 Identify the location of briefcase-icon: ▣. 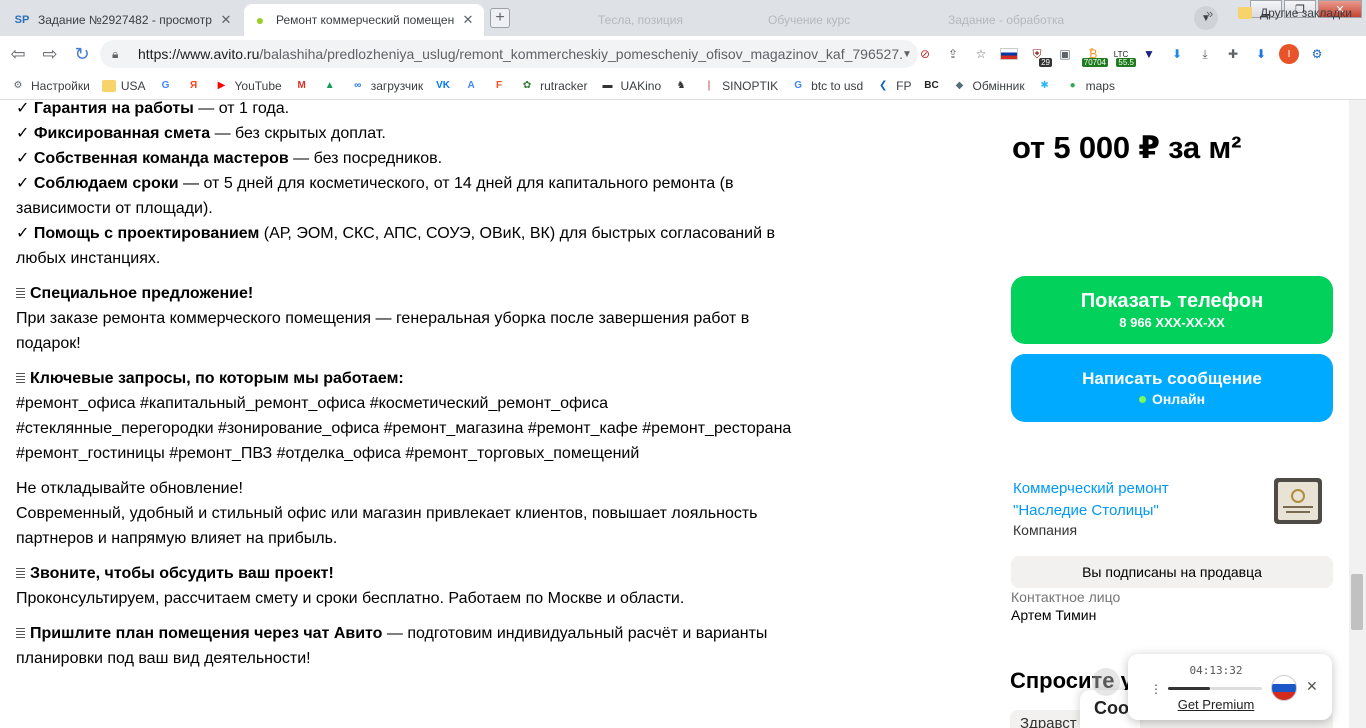
(1065, 54).